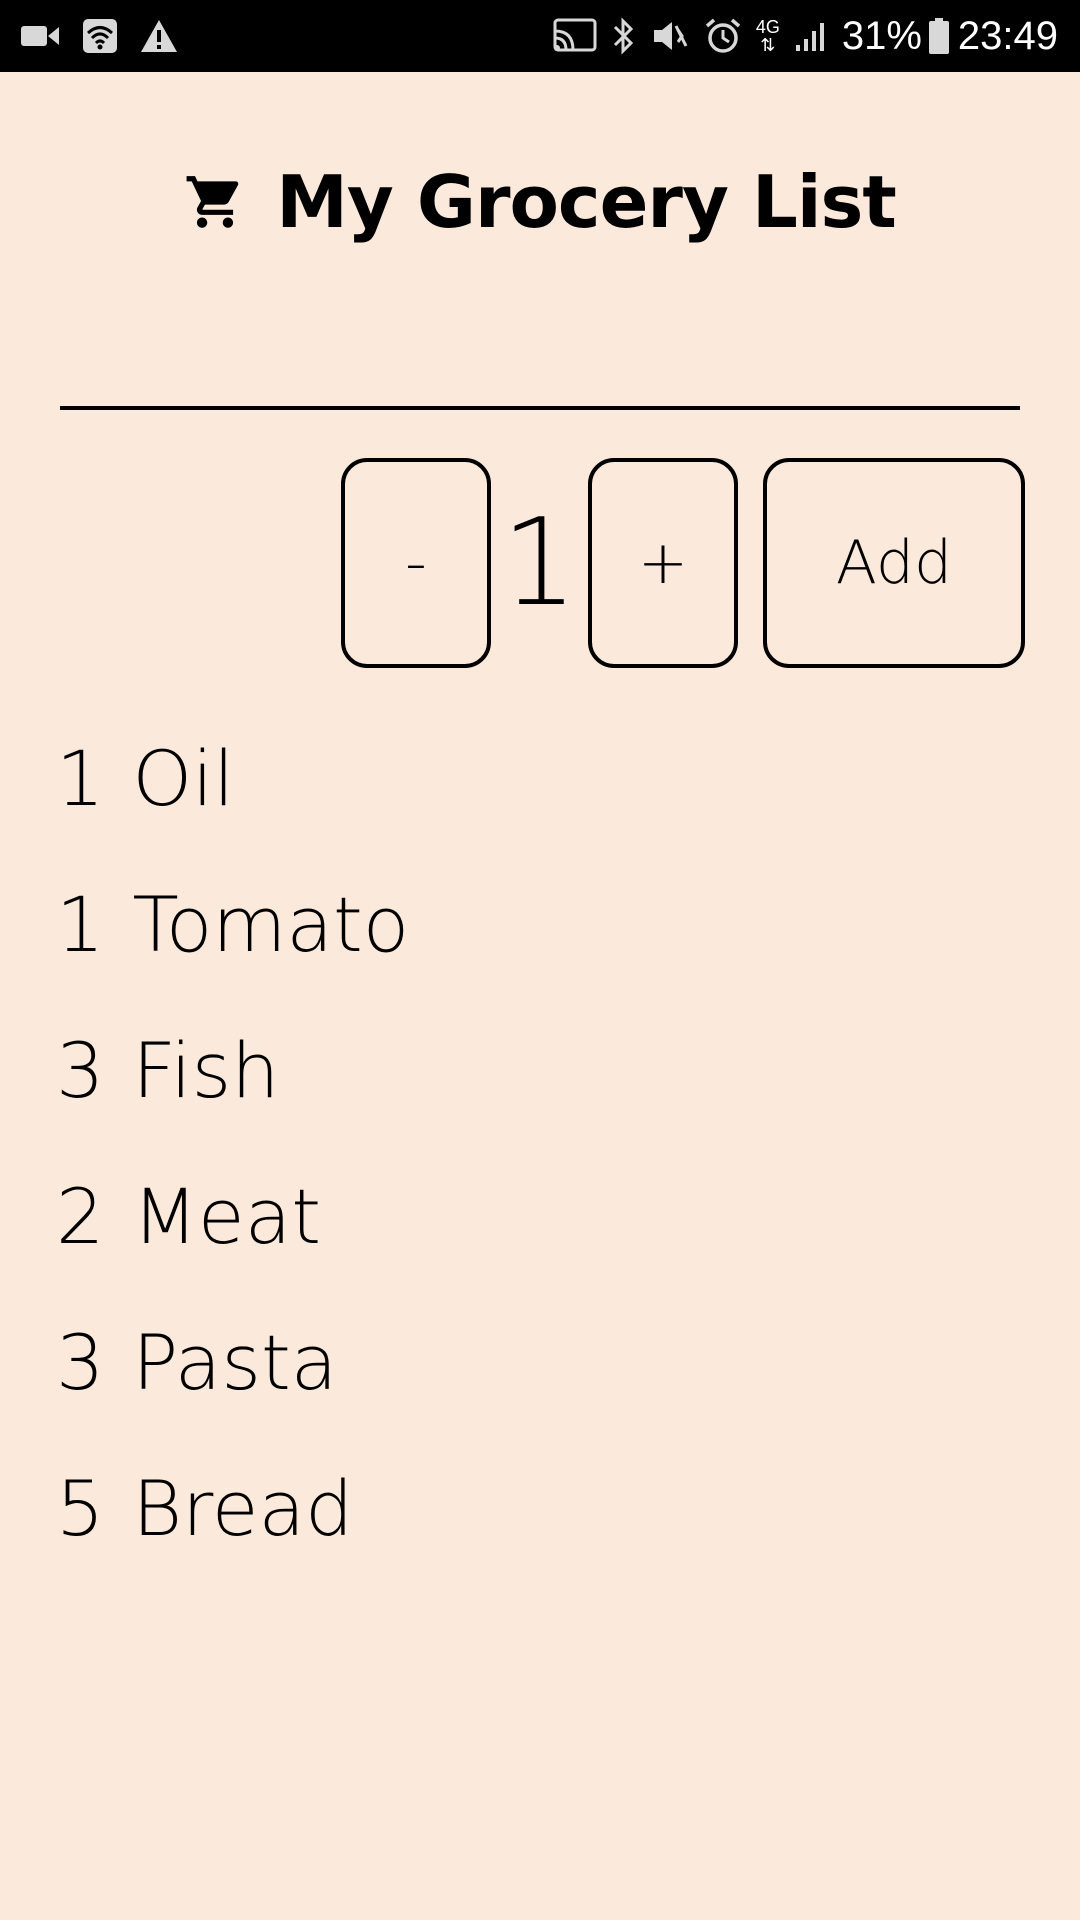 This screenshot has width=1080, height=1920. What do you see at coordinates (624, 36) in the screenshot?
I see `bluetooth-icon` at bounding box center [624, 36].